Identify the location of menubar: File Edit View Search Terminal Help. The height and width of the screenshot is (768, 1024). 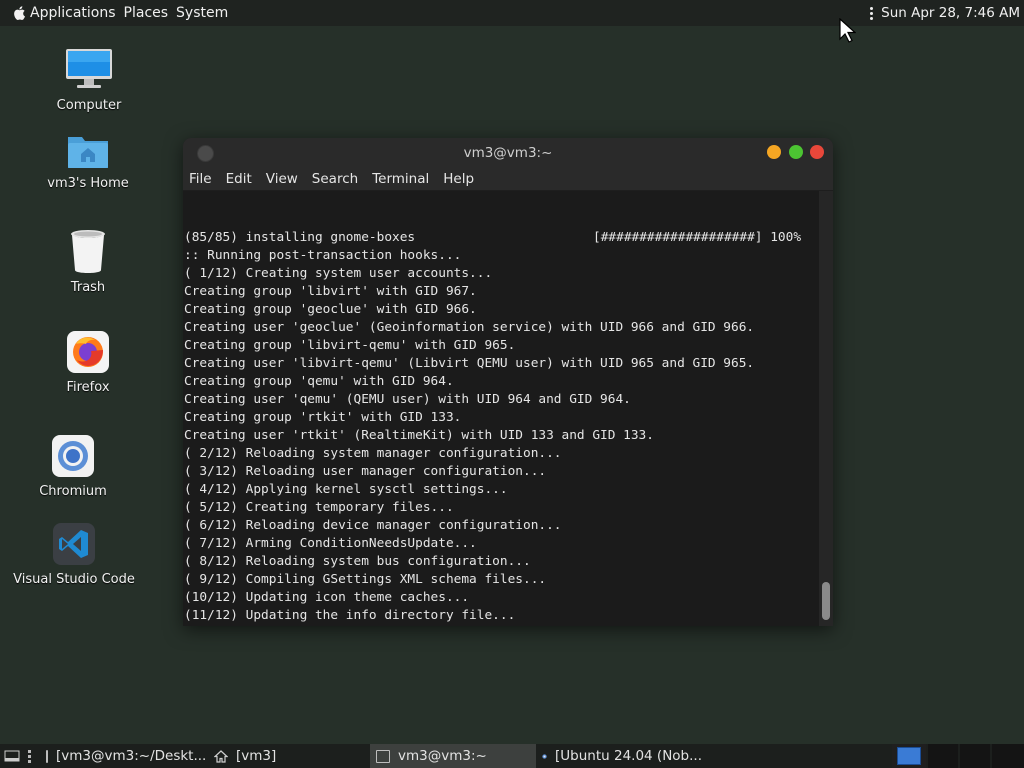
(508, 179).